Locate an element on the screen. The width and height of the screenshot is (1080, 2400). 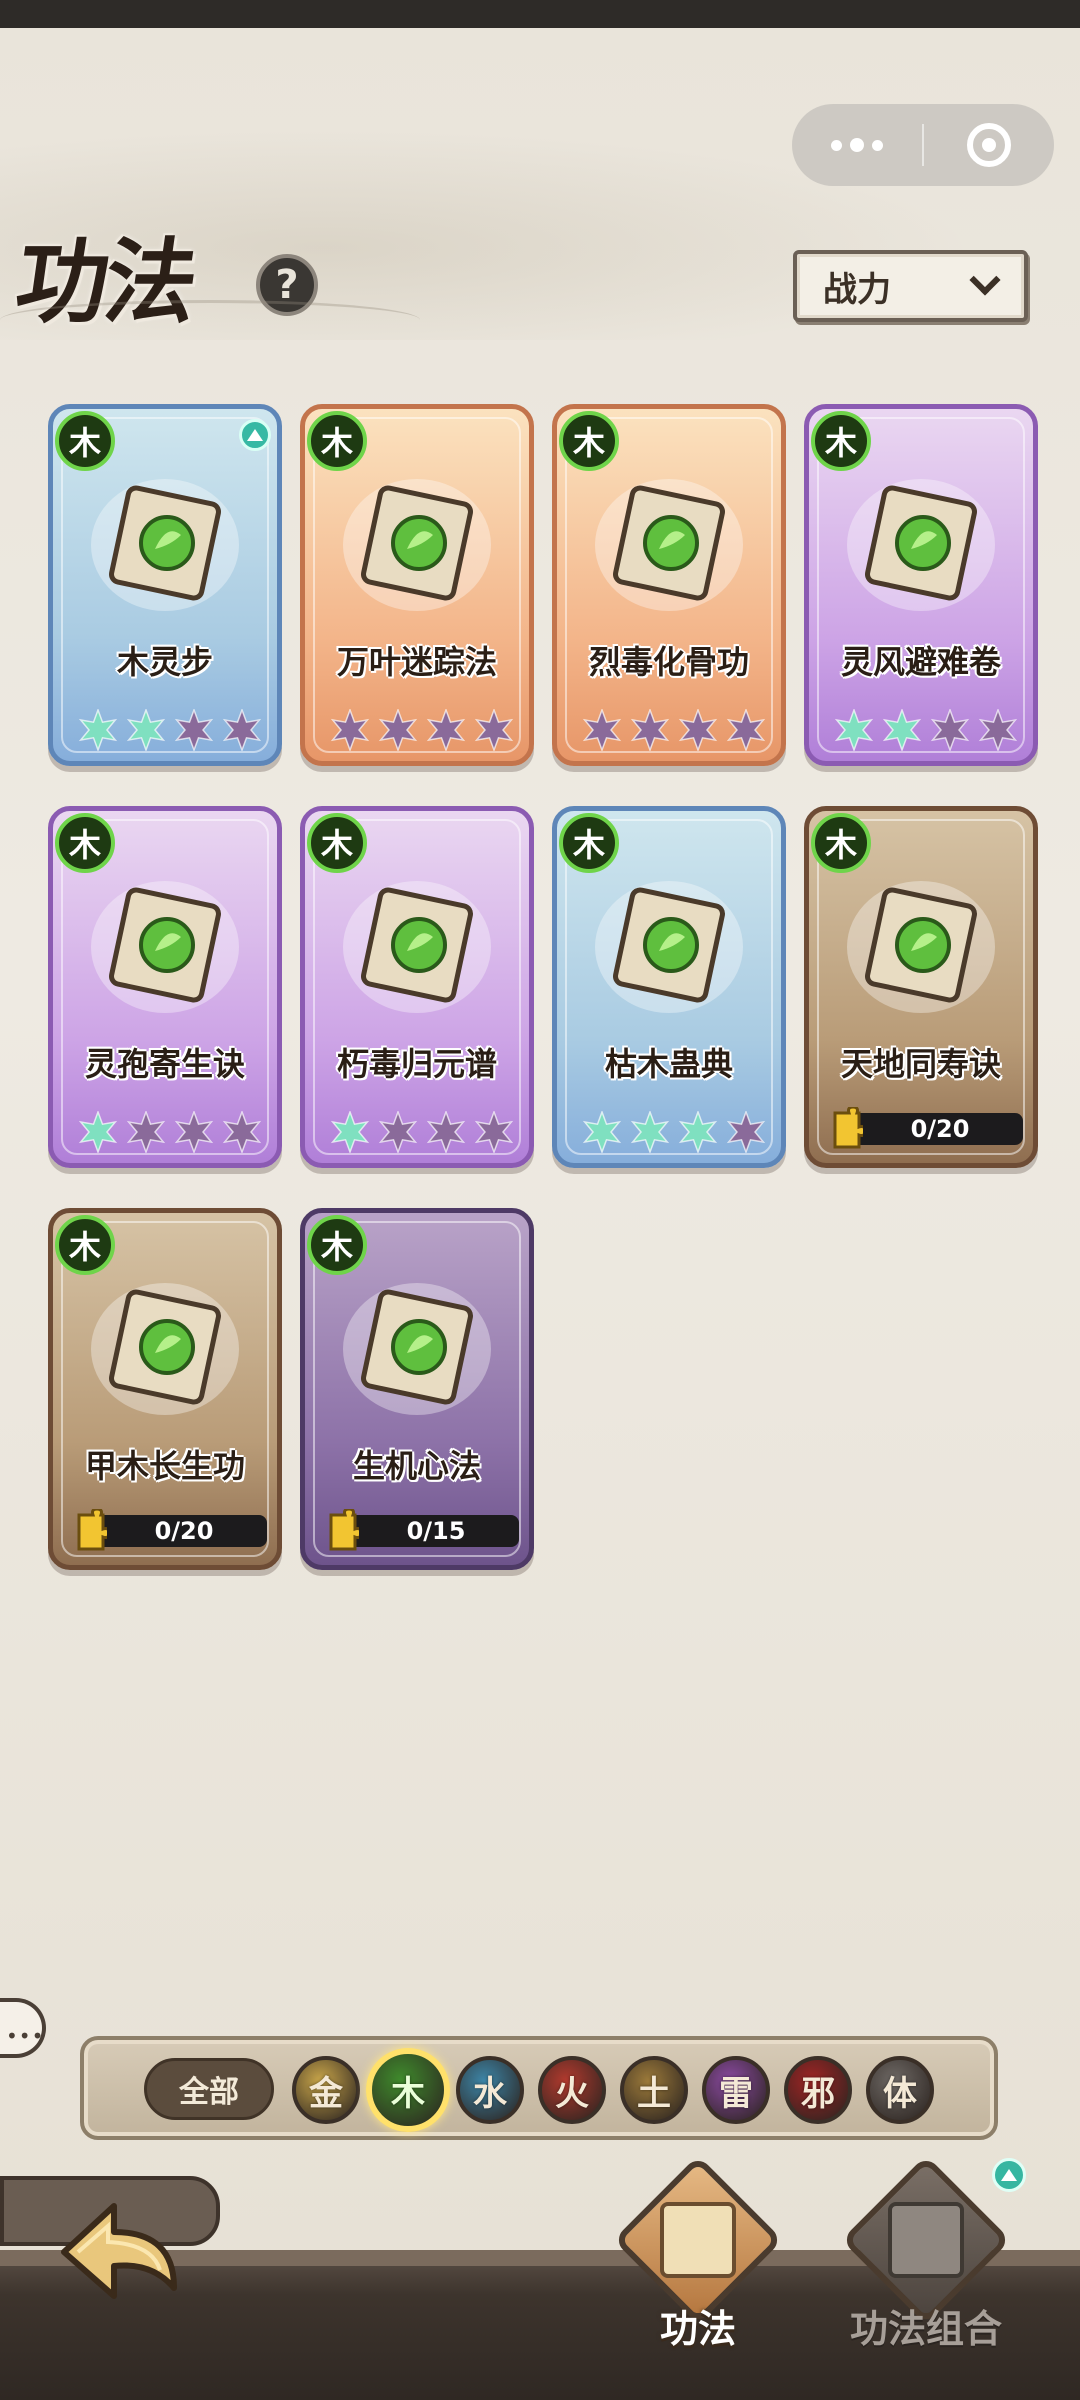
fragment-progress: 0/15 is located at coordinates (423, 1530).